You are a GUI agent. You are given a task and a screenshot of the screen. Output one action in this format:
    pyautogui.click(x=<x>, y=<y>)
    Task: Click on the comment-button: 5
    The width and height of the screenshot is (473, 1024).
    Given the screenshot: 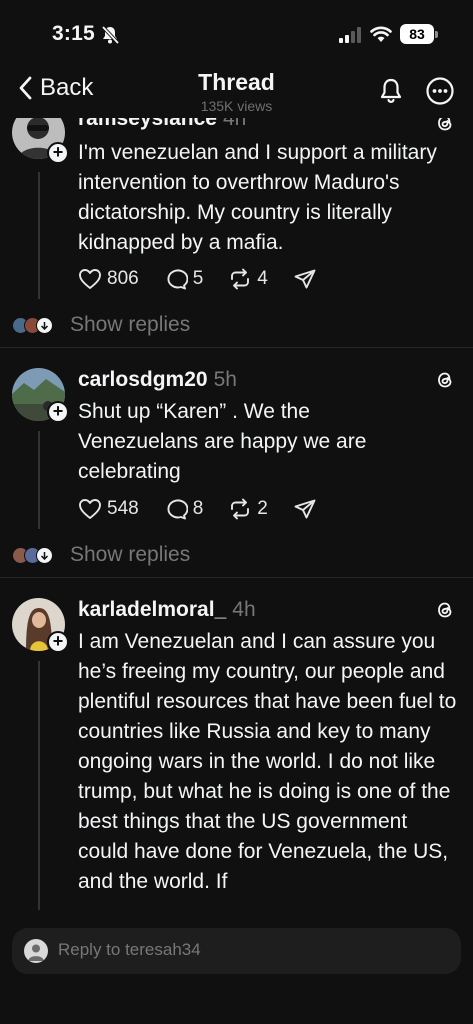 What is the action you would take?
    pyautogui.click(x=184, y=279)
    